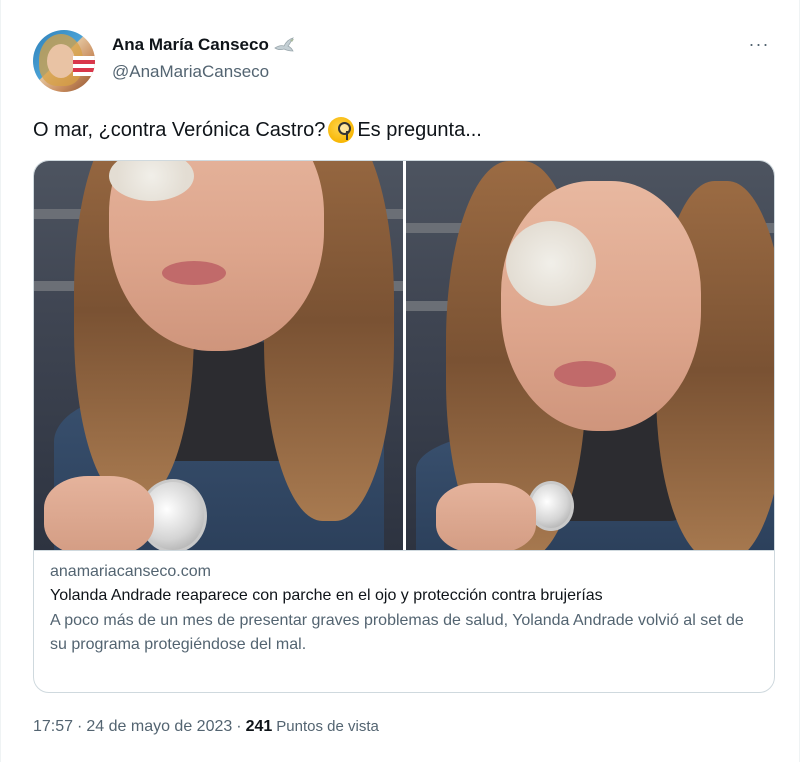 The width and height of the screenshot is (800, 762). Describe the element at coordinates (341, 130) in the screenshot. I see `face-with-monocle-icon` at that location.